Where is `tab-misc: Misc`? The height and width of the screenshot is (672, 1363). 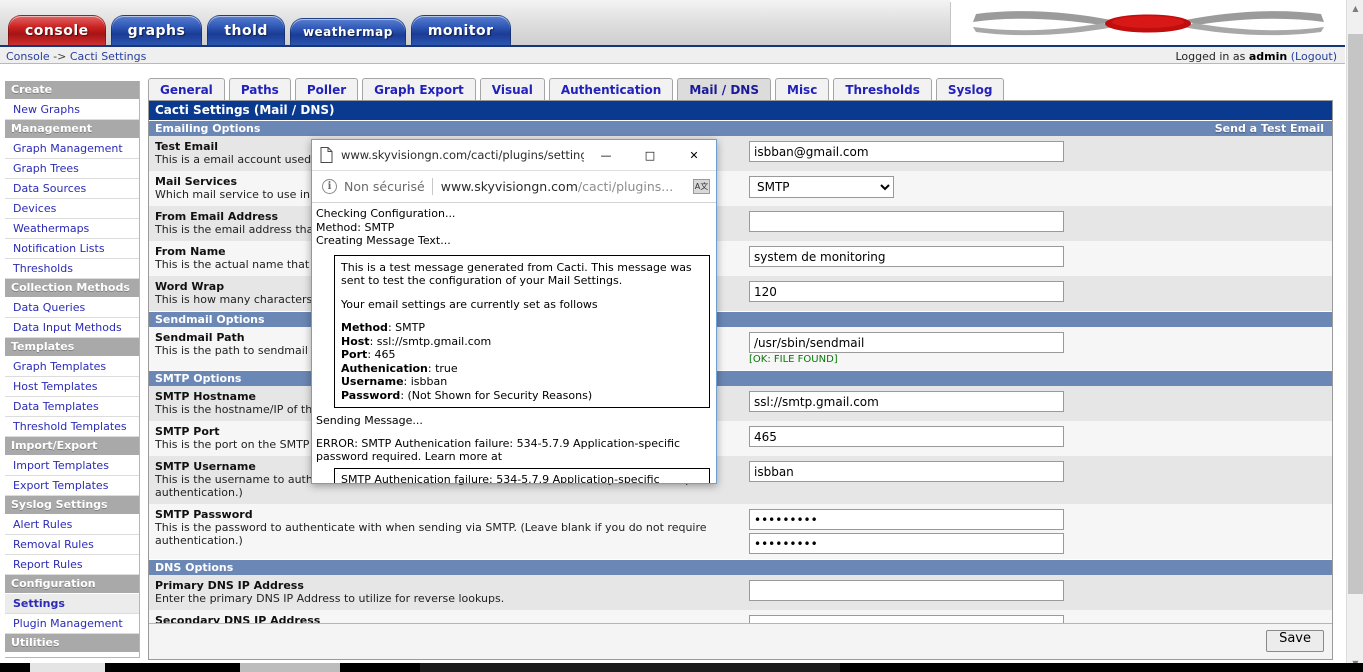 tab-misc: Misc is located at coordinates (802, 89).